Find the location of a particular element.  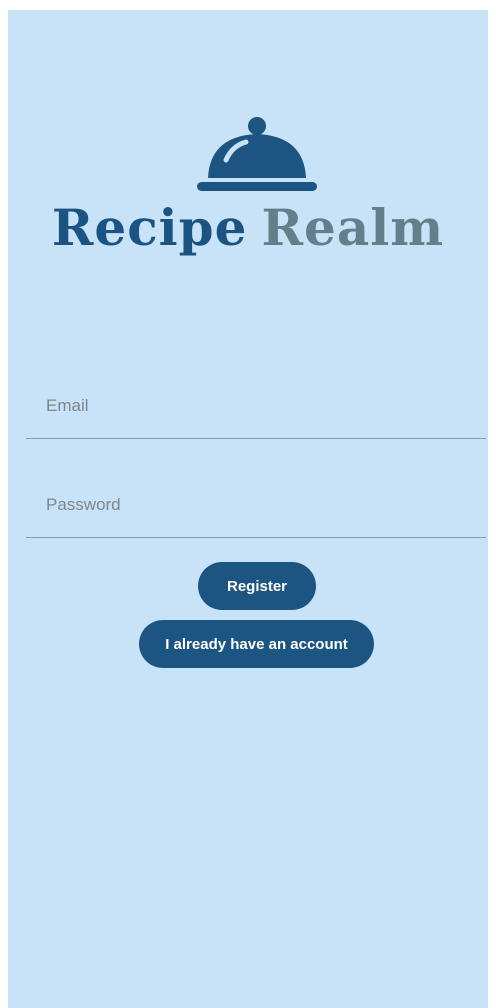

password-field is located at coordinates (256, 505).